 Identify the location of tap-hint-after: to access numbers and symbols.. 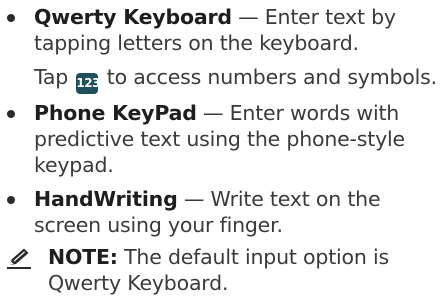
(268, 77).